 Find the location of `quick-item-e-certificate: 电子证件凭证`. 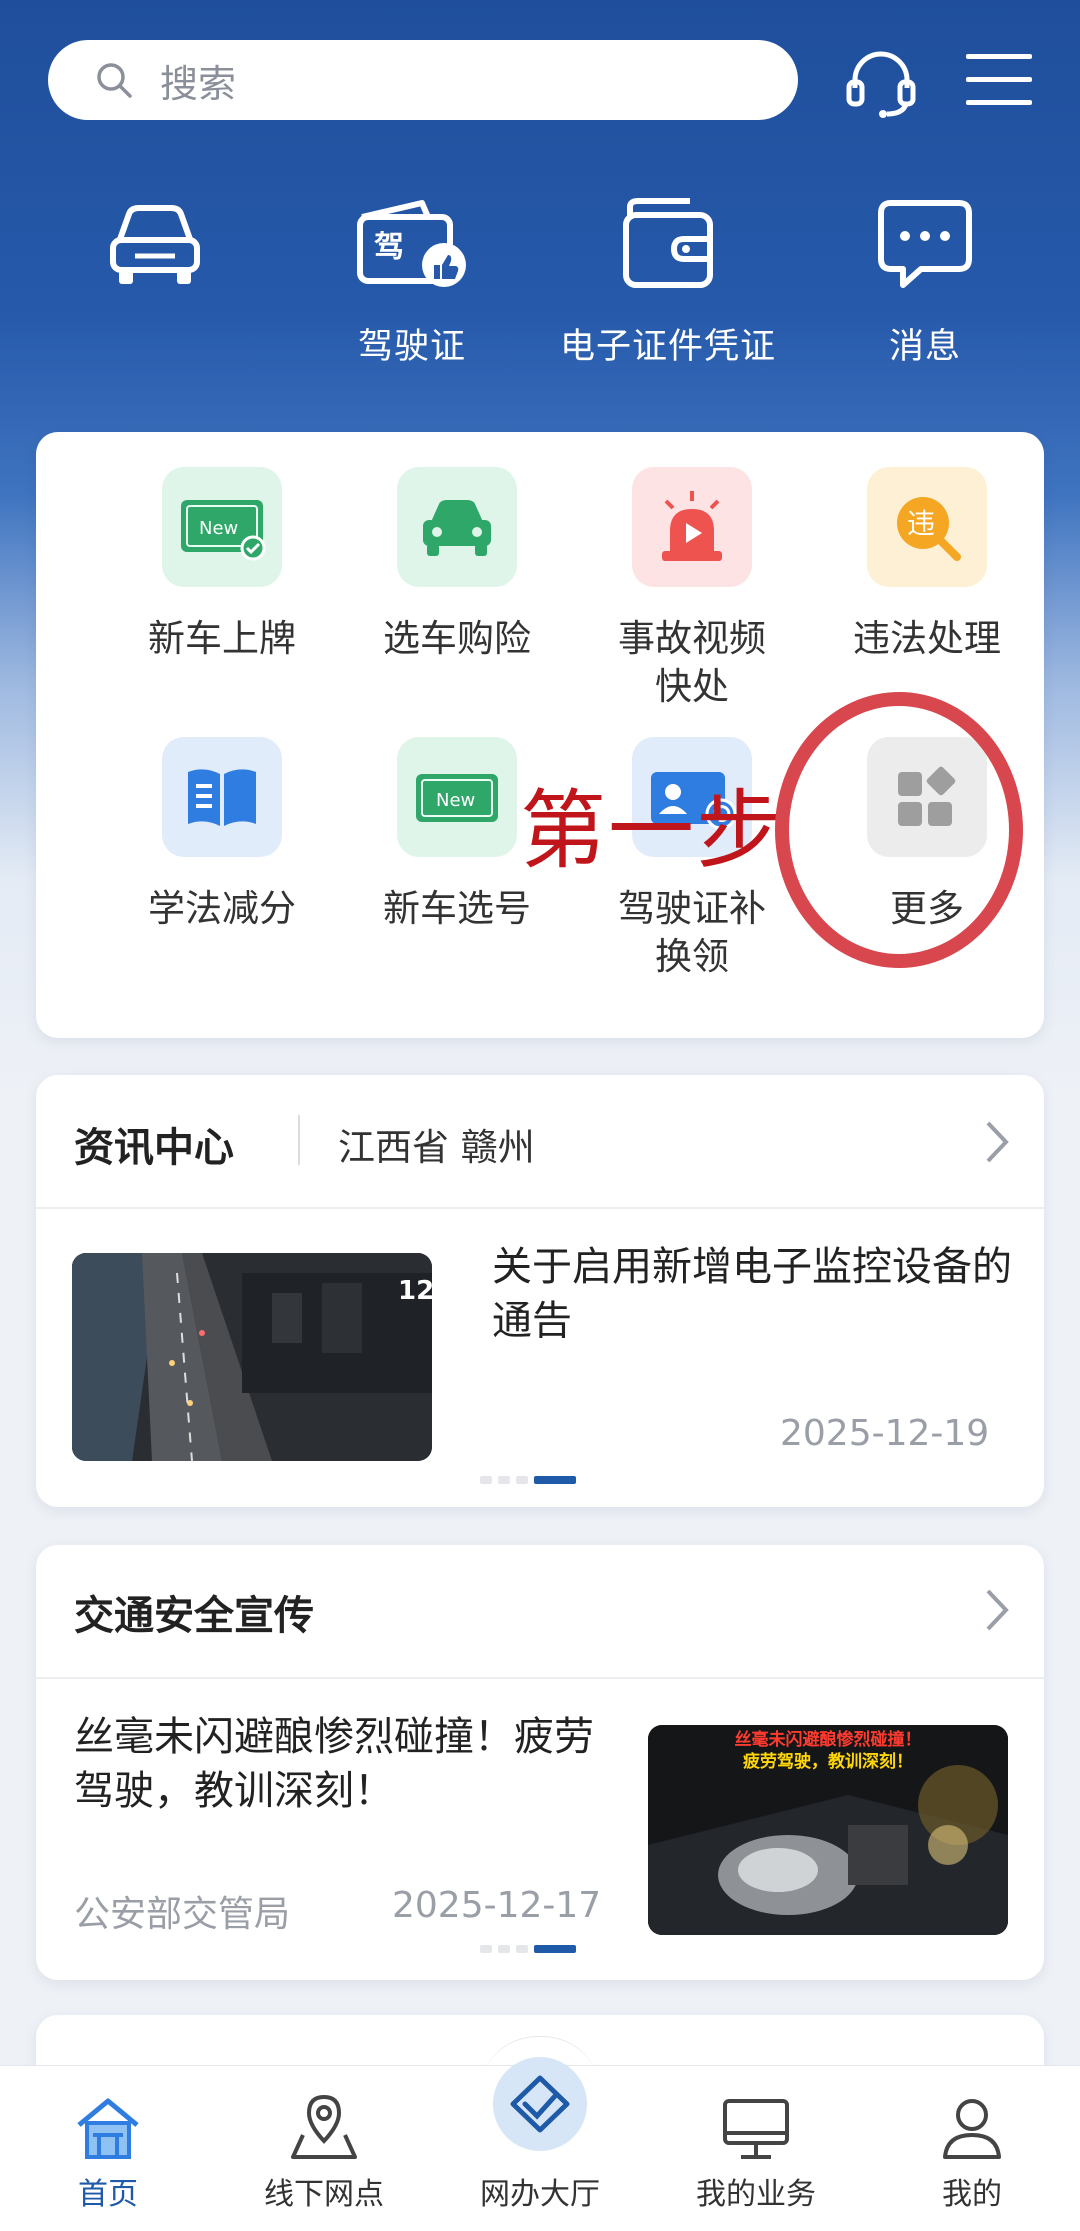

quick-item-e-certificate: 电子证件凭证 is located at coordinates (668, 279).